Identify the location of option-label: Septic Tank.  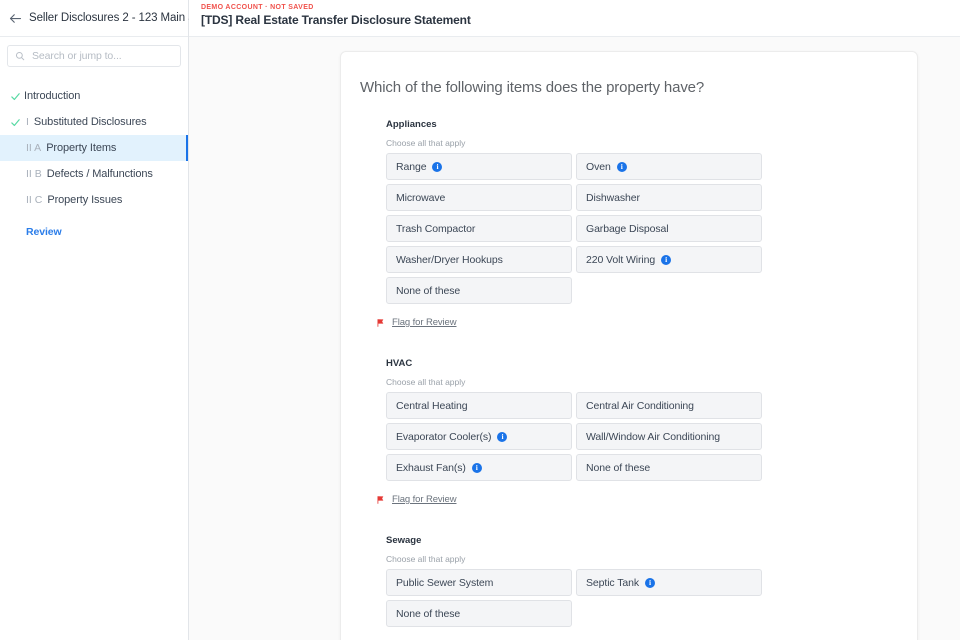
(612, 582).